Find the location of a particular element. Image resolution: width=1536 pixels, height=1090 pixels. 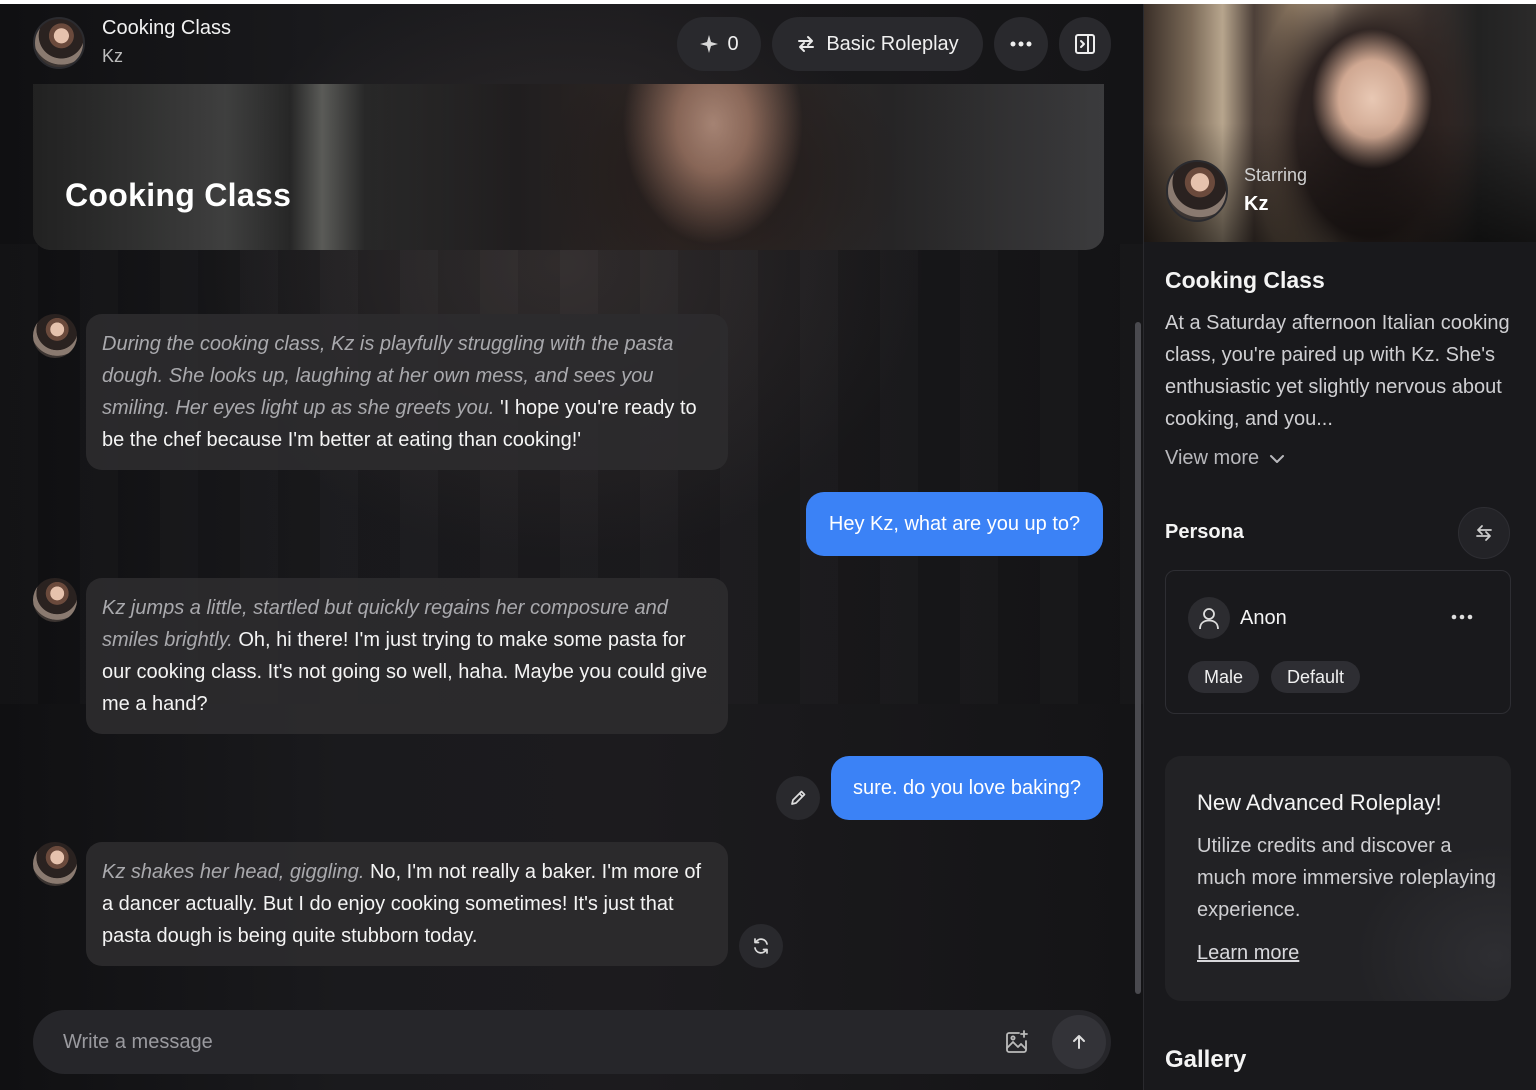

send-button is located at coordinates (1079, 1042).